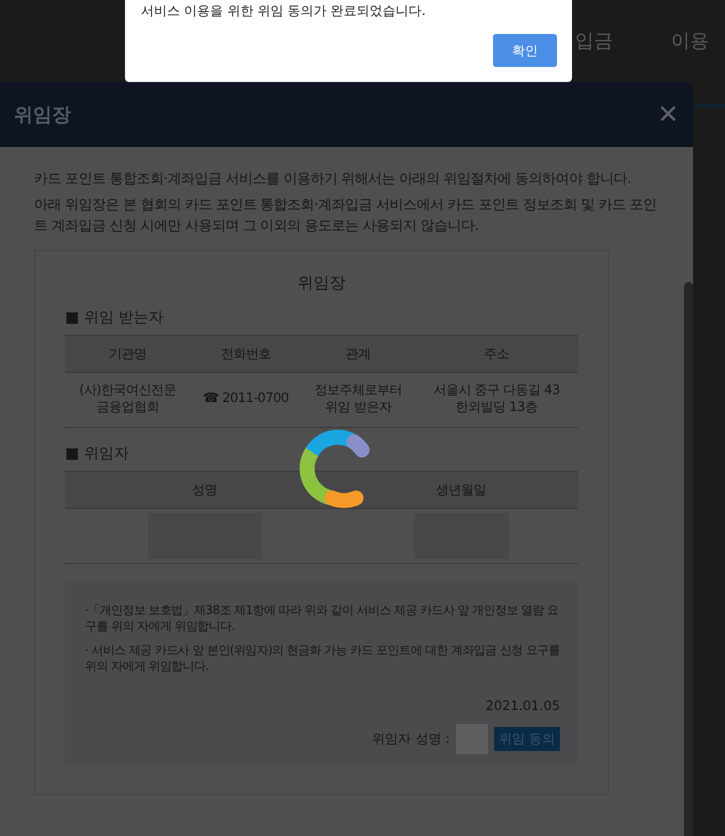 The image size is (725, 836). I want to click on close-icon: ✕, so click(668, 115).